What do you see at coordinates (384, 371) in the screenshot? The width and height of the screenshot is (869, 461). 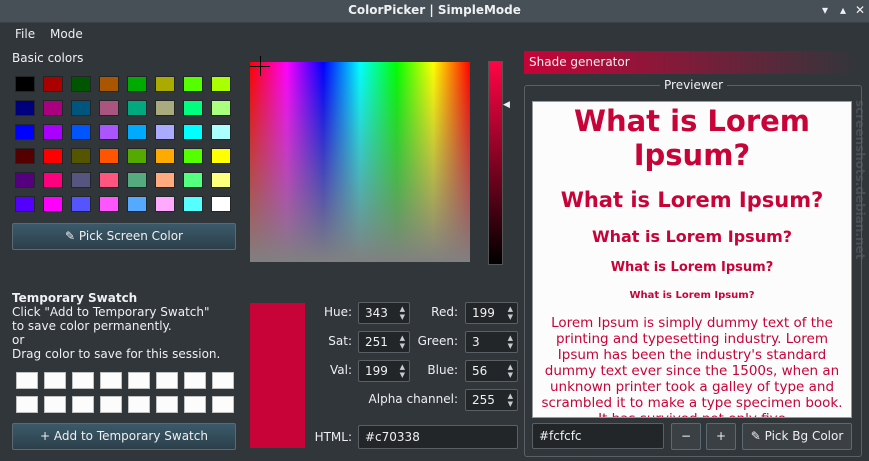 I see `val-spinbox: 199 ▲ ▼` at bounding box center [384, 371].